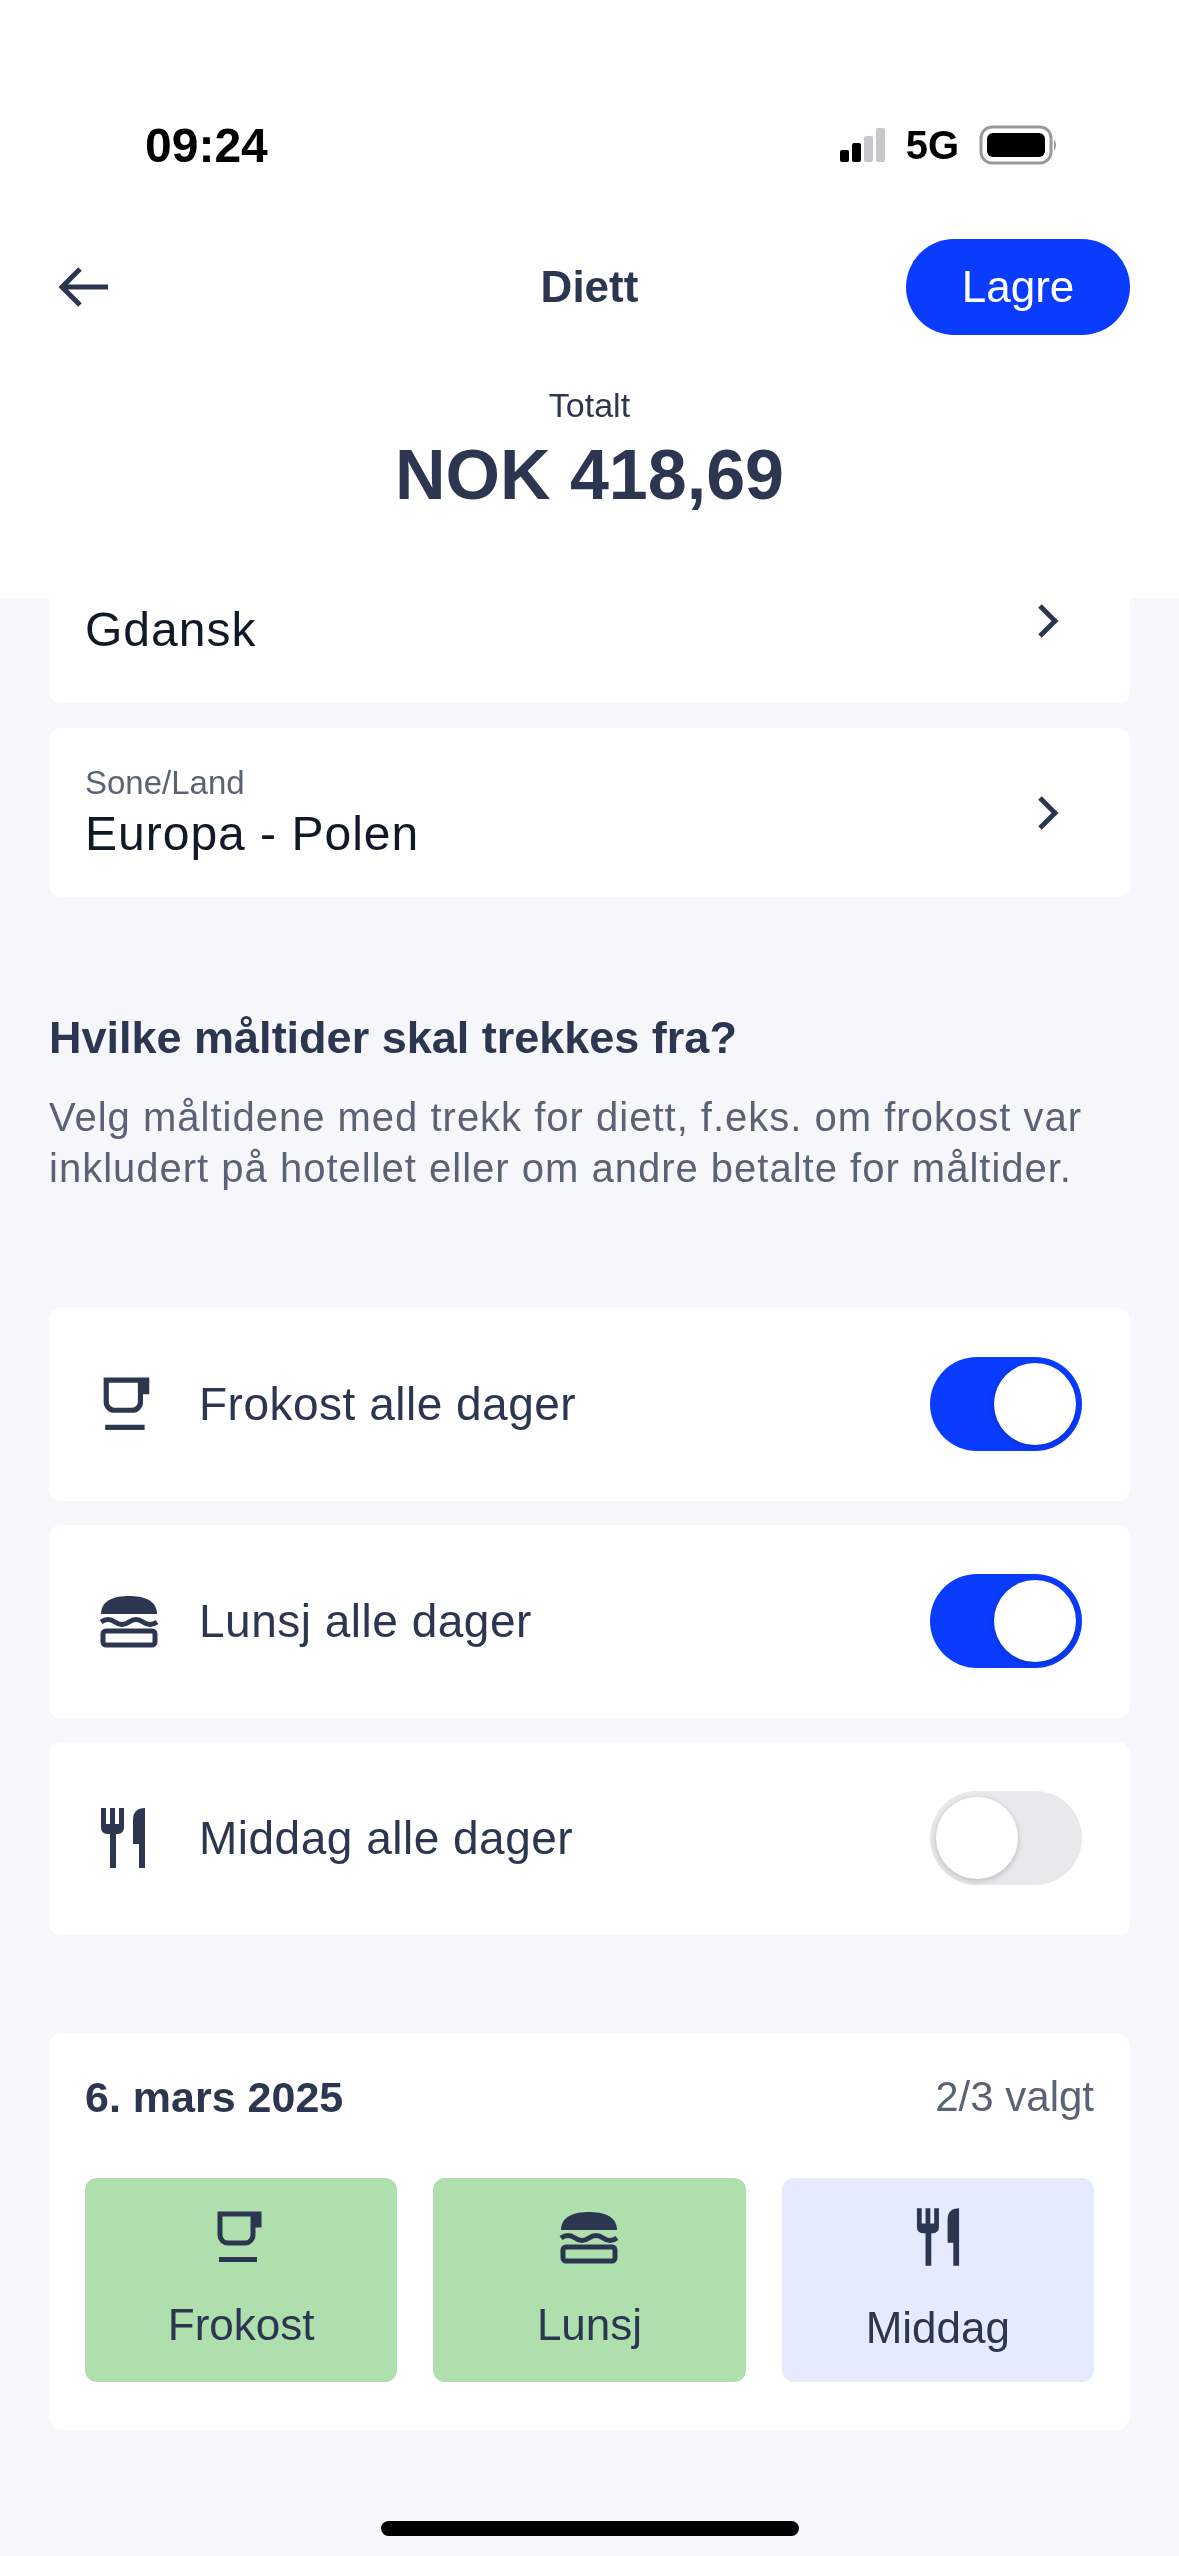 Image resolution: width=1179 pixels, height=2556 pixels. I want to click on page-title: Diett, so click(589, 287).